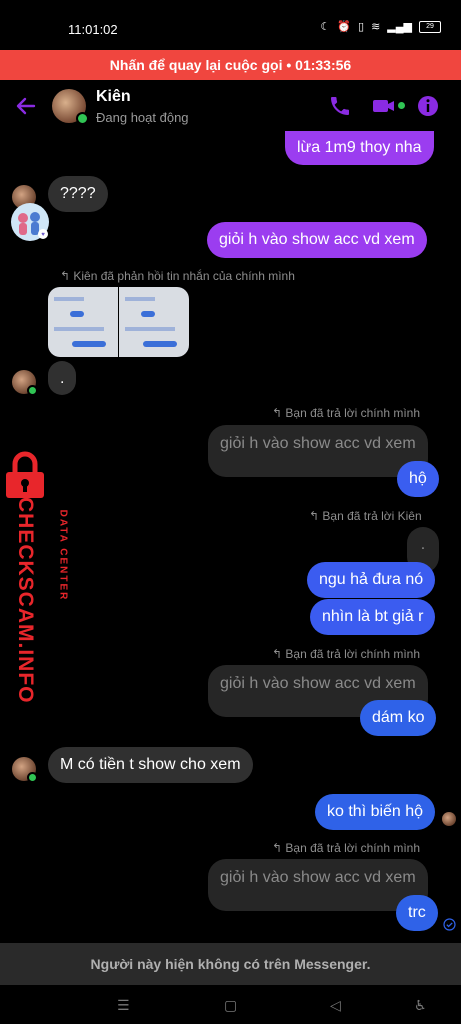 Image resolution: width=461 pixels, height=1024 pixels. I want to click on message-outgoing: ngu hả đưa nó, so click(371, 580).